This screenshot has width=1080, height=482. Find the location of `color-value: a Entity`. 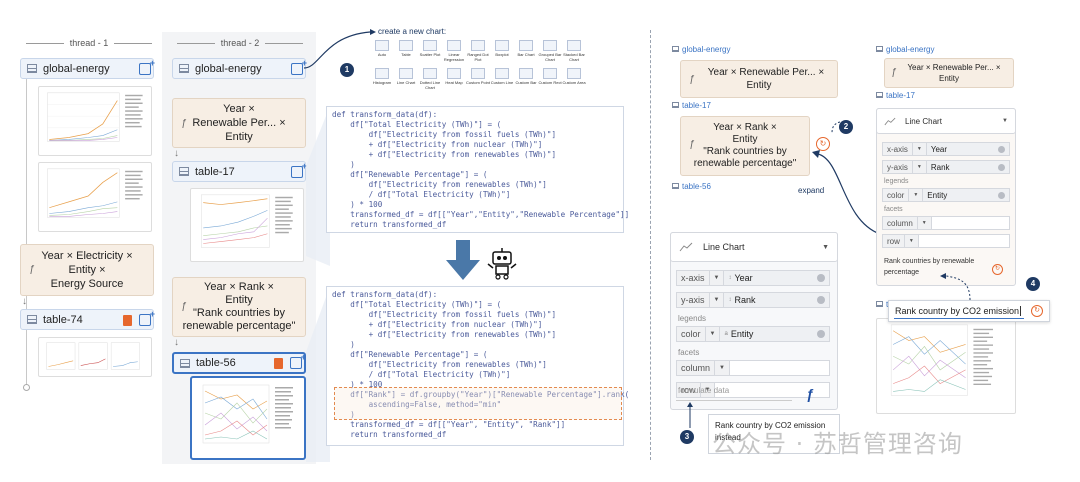

color-value: a Entity is located at coordinates (775, 334).